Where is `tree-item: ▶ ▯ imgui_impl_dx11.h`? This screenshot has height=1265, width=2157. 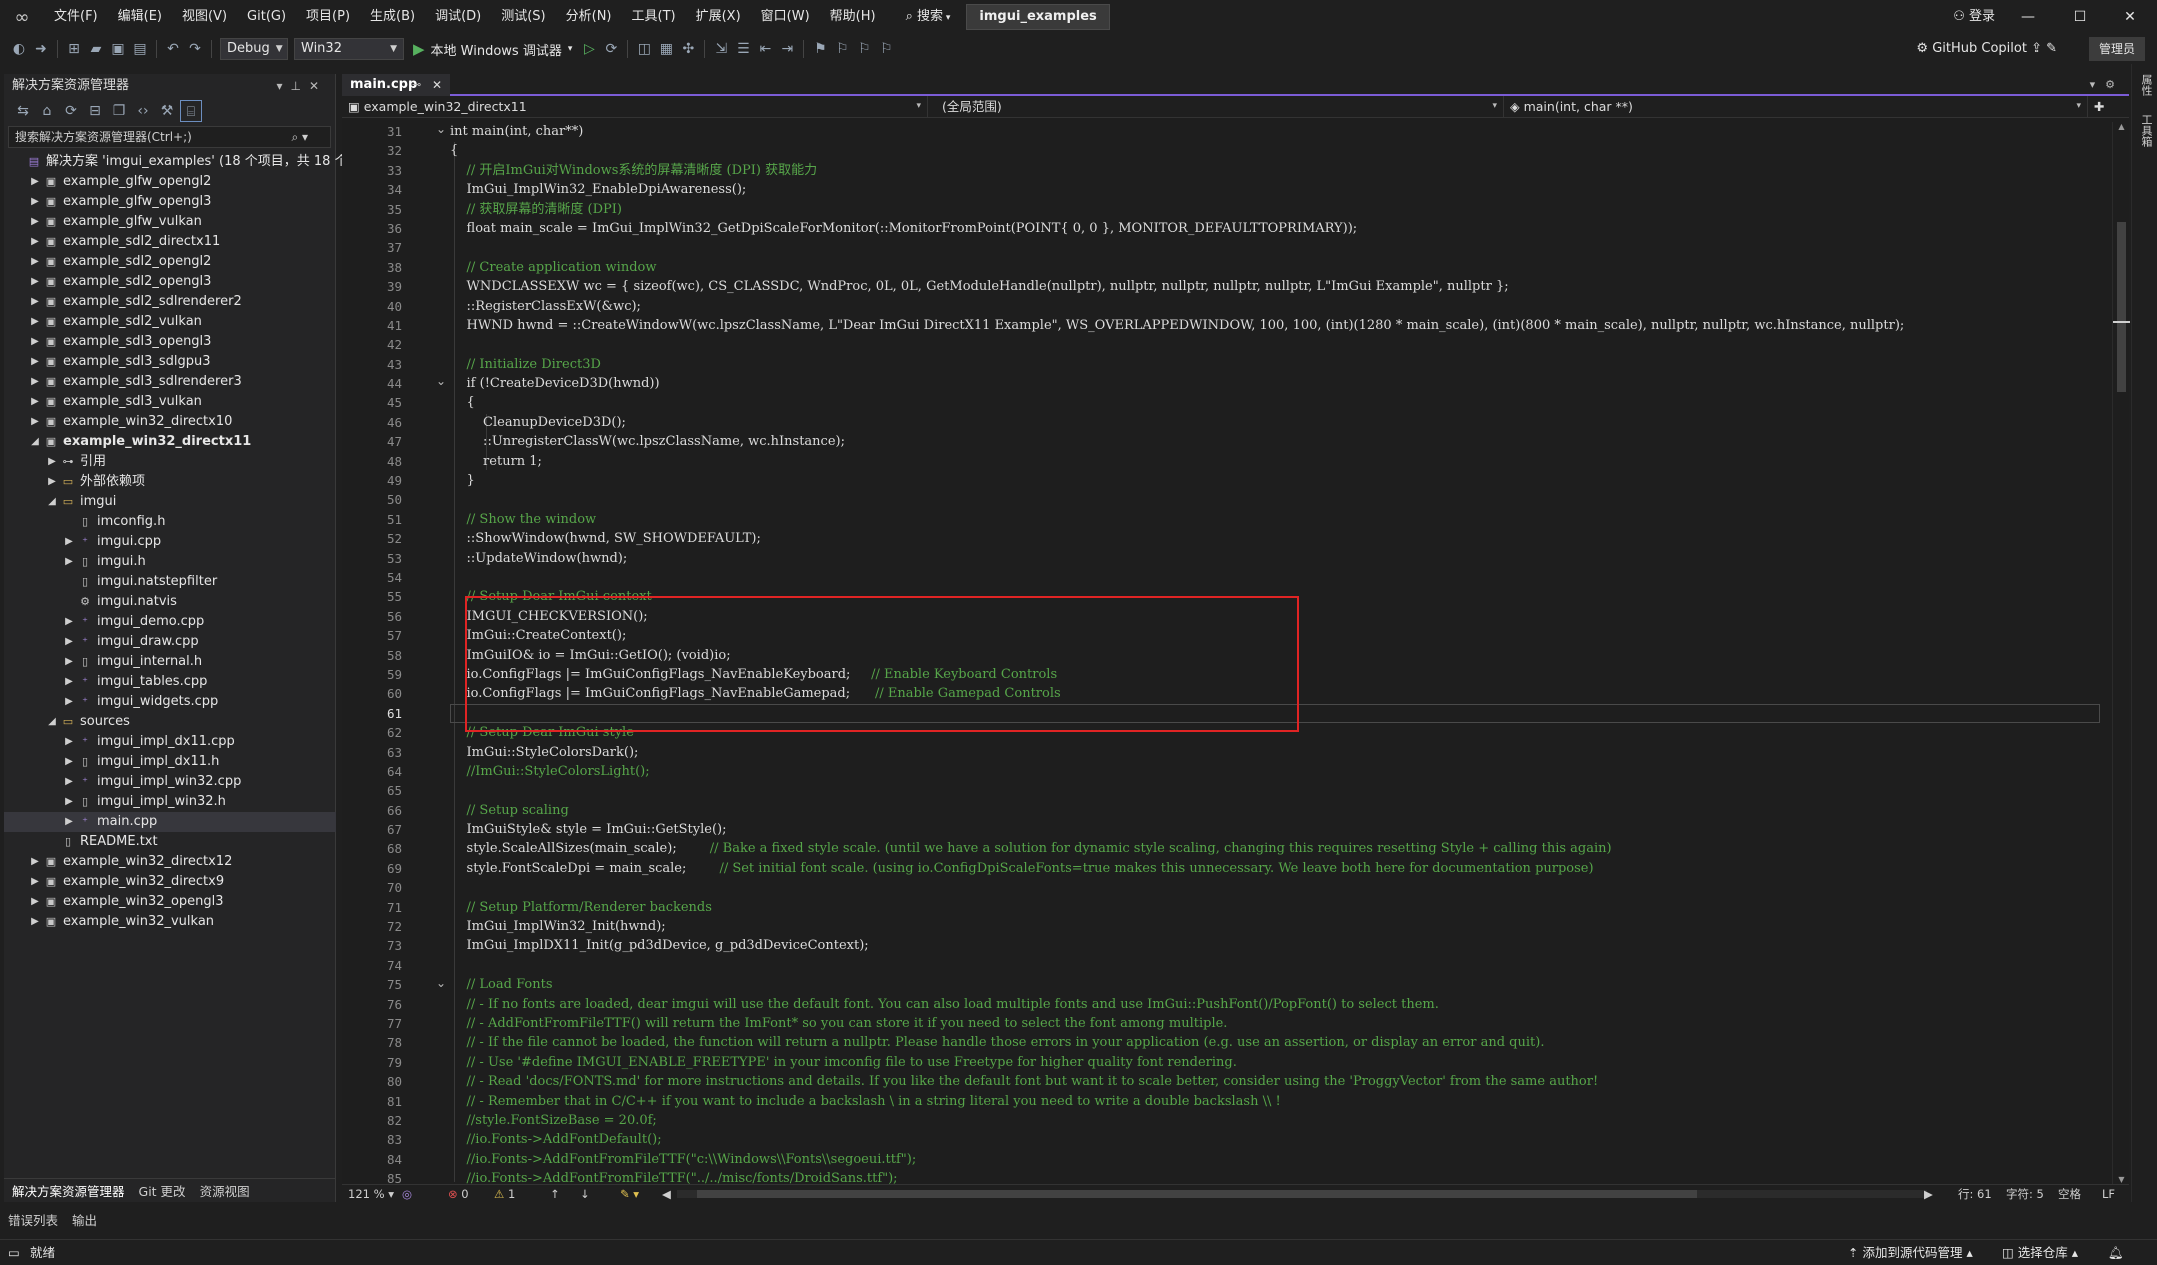 tree-item: ▶ ▯ imgui_impl_dx11.h is located at coordinates (170, 762).